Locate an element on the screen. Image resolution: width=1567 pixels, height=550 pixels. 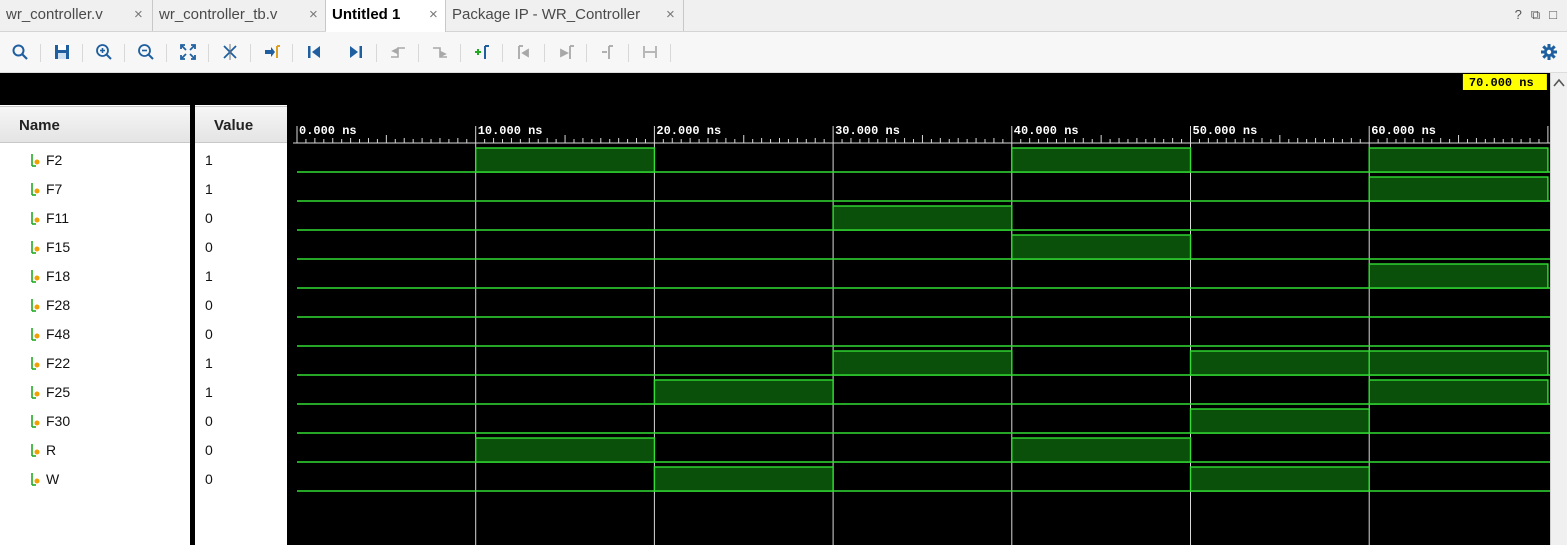
time-tick-label: 30.000 ns is located at coordinates (867, 131).